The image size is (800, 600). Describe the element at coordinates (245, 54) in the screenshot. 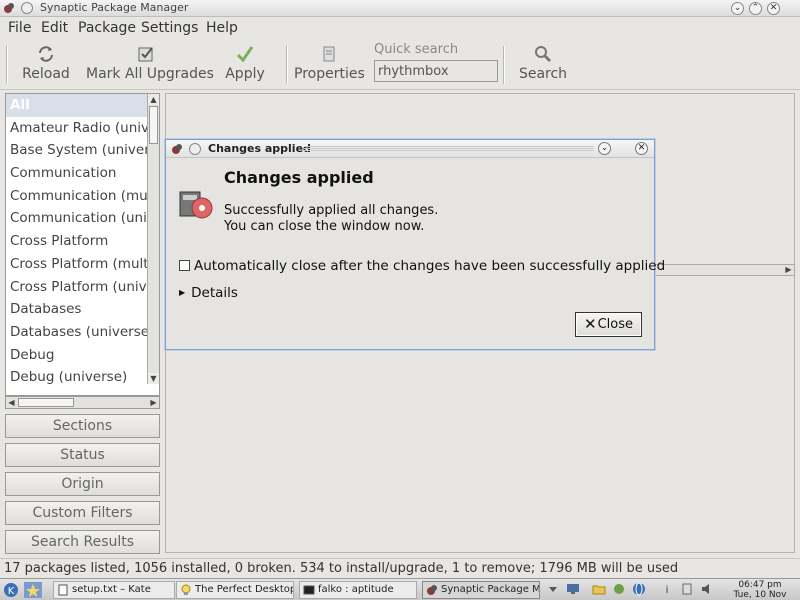

I see `apply-check-icon` at that location.